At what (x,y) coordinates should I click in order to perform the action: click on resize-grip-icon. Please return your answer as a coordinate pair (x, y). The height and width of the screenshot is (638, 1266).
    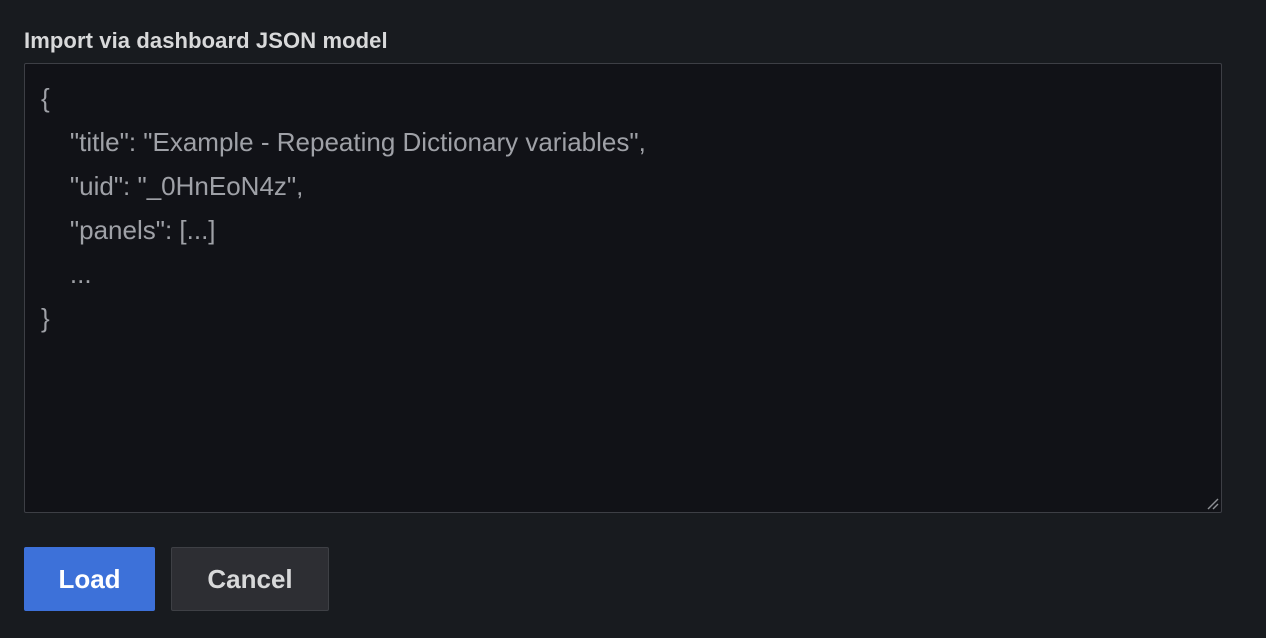
    Looking at the image, I should click on (1212, 503).